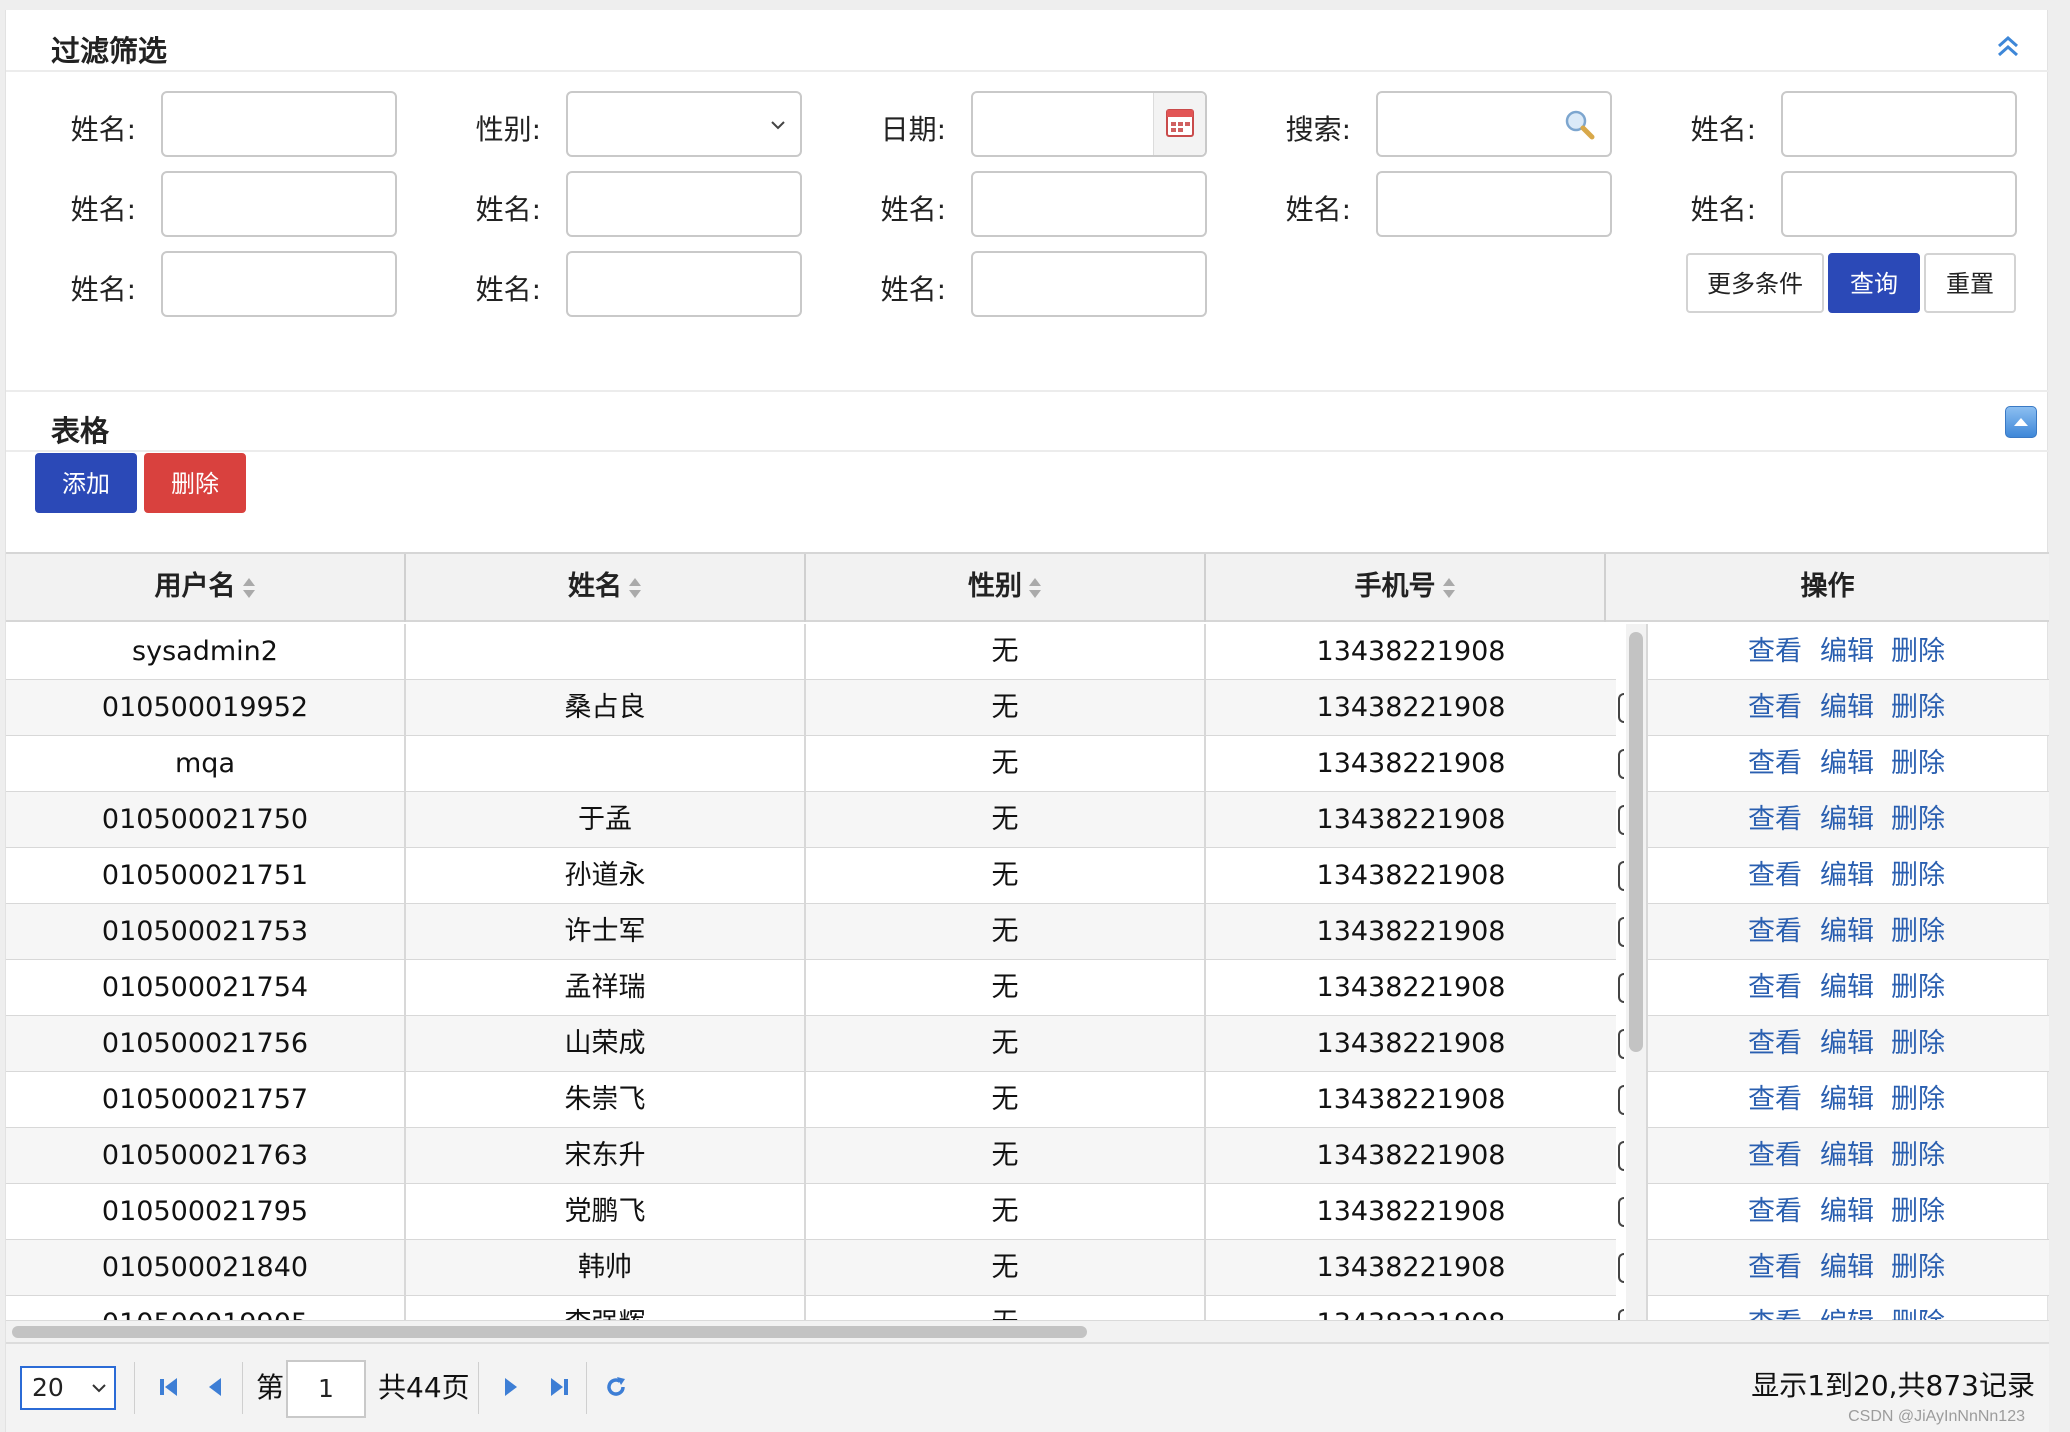 This screenshot has height=1432, width=2070. Describe the element at coordinates (86, 483) in the screenshot. I see `add-button: 添加` at that location.